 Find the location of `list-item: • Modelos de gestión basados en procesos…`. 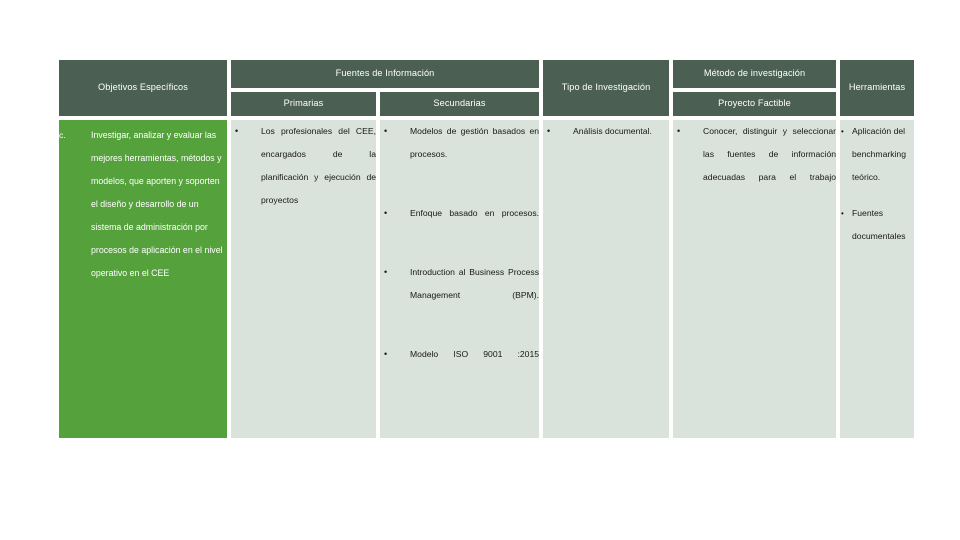

list-item: • Modelos de gestión basados en procesos… is located at coordinates (459, 154).